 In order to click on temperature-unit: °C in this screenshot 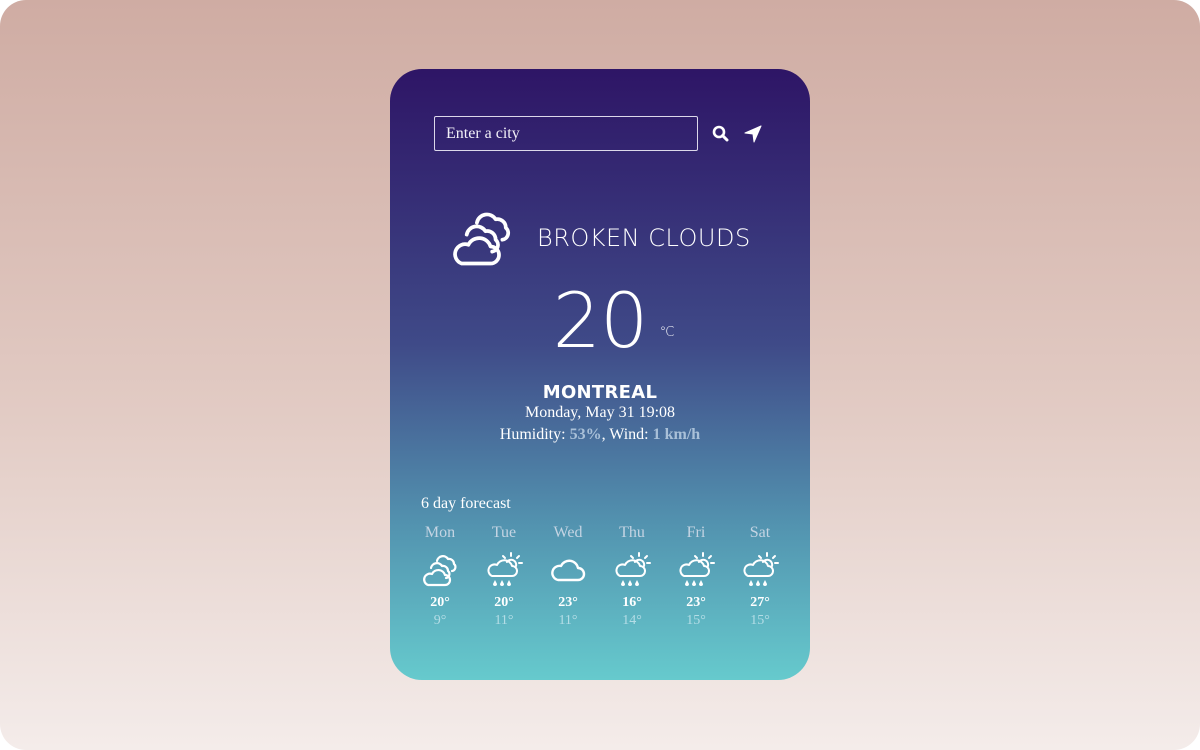, I will do `click(667, 332)`.